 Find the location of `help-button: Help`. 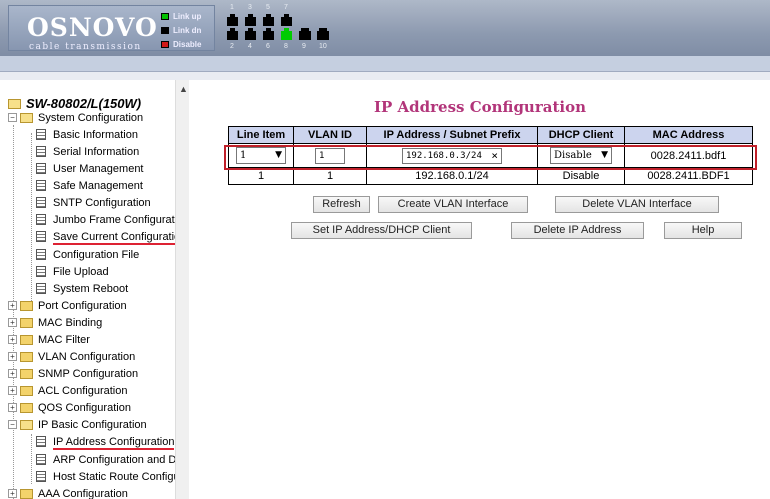

help-button: Help is located at coordinates (703, 230).